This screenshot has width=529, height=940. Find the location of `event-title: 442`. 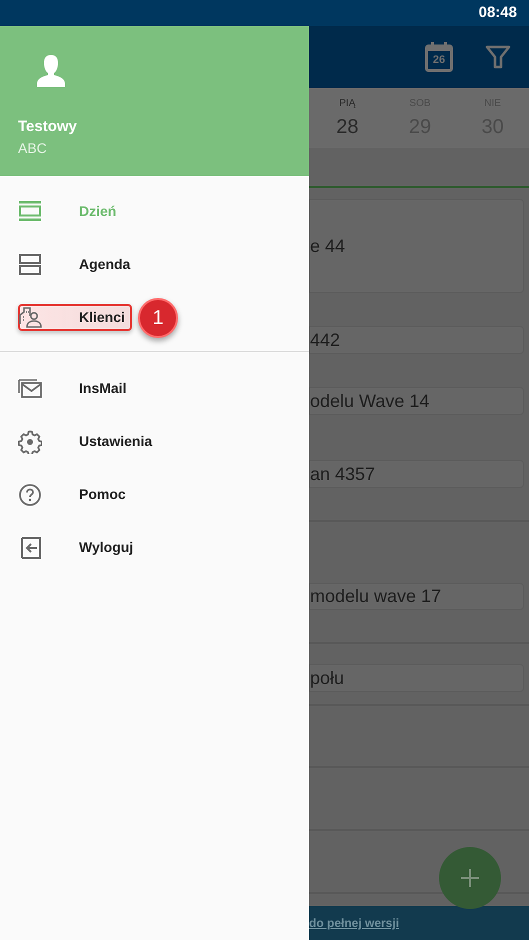

event-title: 442 is located at coordinates (325, 340).